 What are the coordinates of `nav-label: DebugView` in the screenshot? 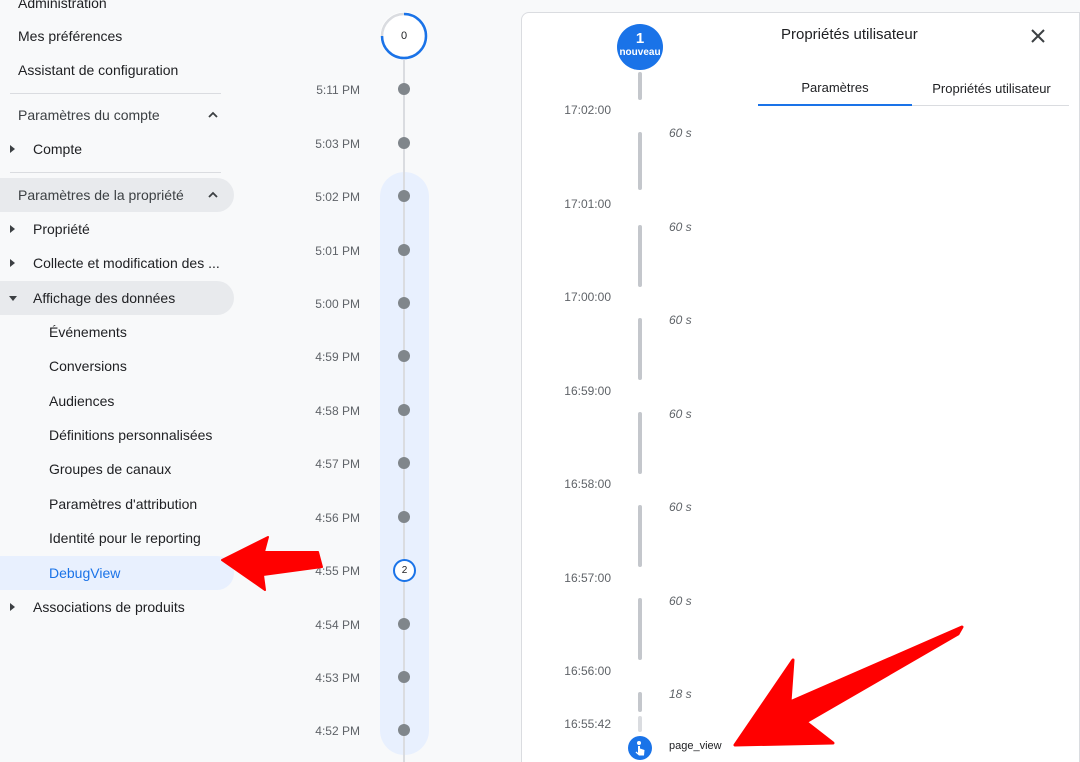 It's located at (85, 573).